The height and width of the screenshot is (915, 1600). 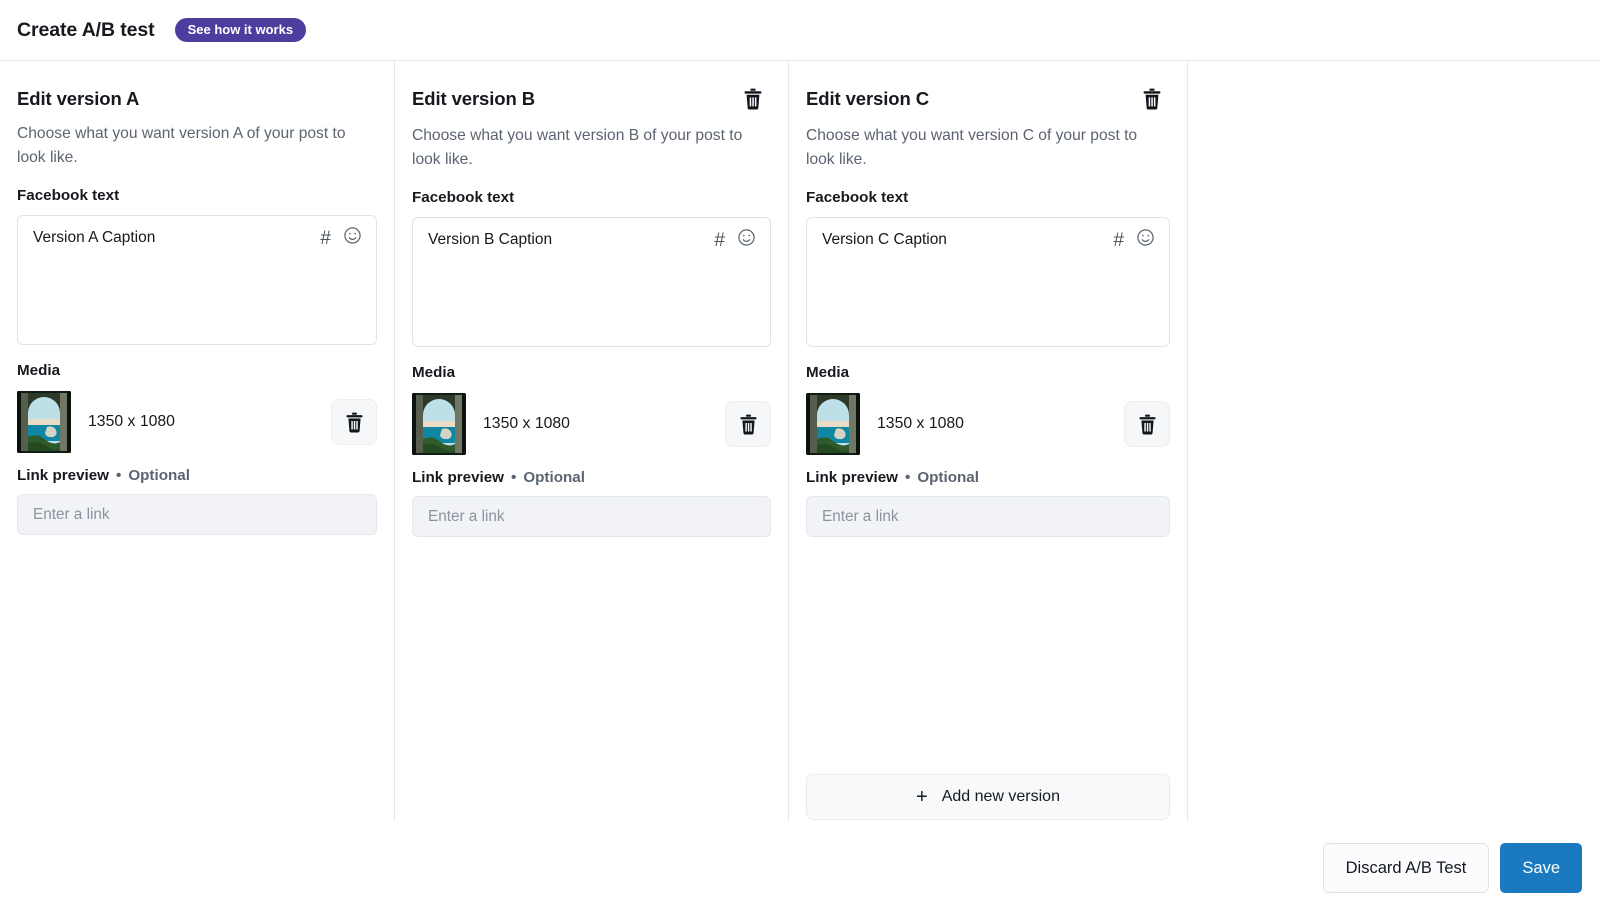 What do you see at coordinates (591, 477) in the screenshot?
I see `version-b-link-label-row: Link preview • Optional` at bounding box center [591, 477].